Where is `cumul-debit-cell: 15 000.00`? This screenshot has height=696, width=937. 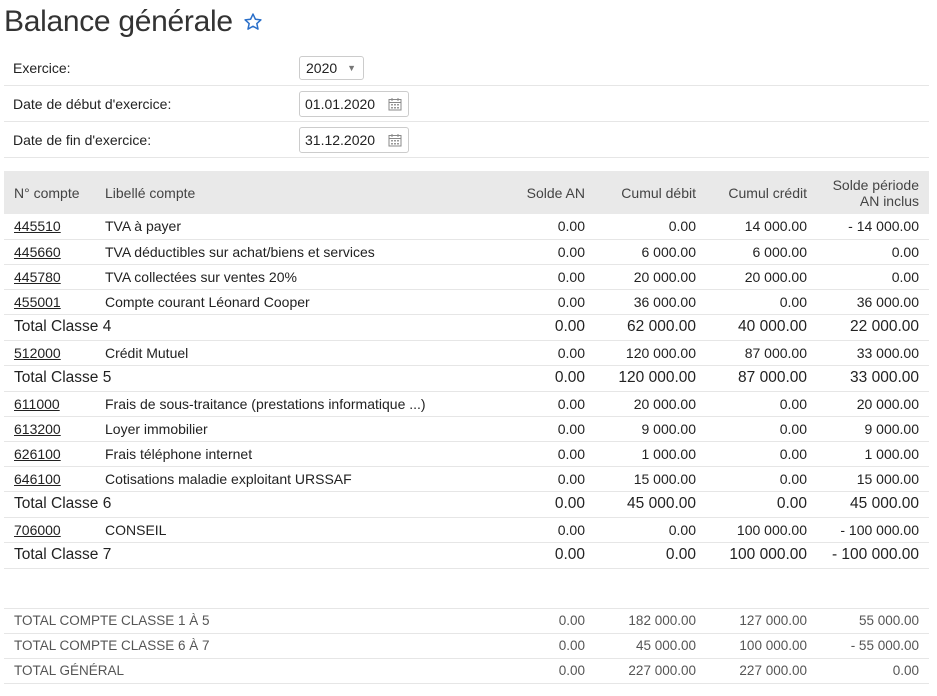
cumul-debit-cell: 15 000.00 is located at coordinates (664, 478).